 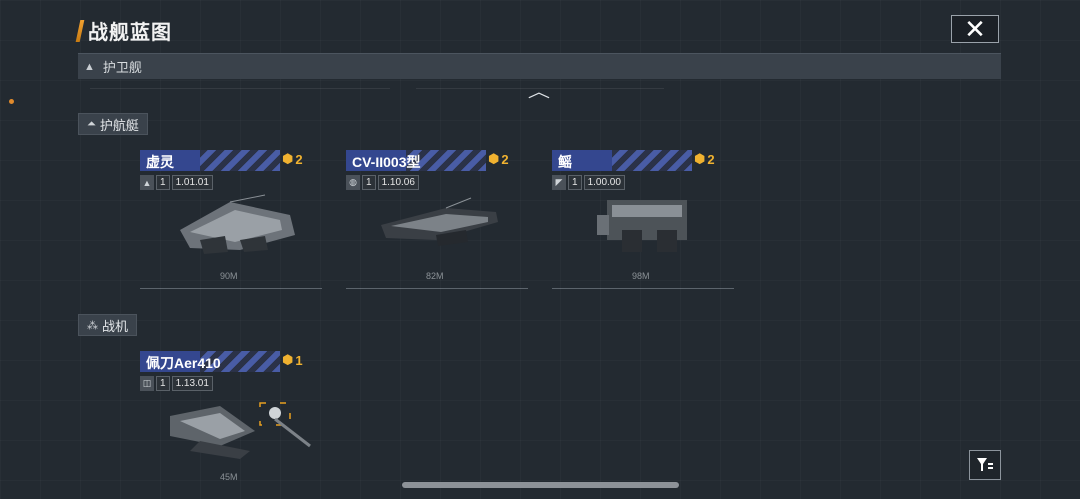 I want to click on ship-type-icon: ▲, so click(x=147, y=182).